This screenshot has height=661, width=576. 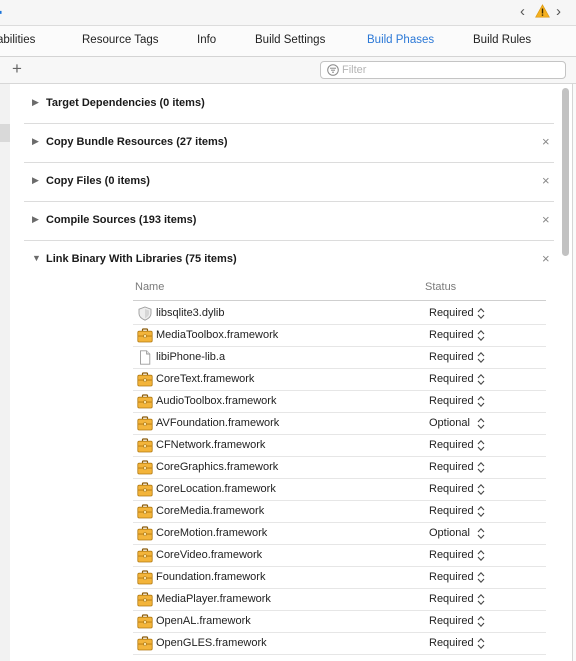 I want to click on library-name: CoreMedia.framework, so click(x=210, y=511).